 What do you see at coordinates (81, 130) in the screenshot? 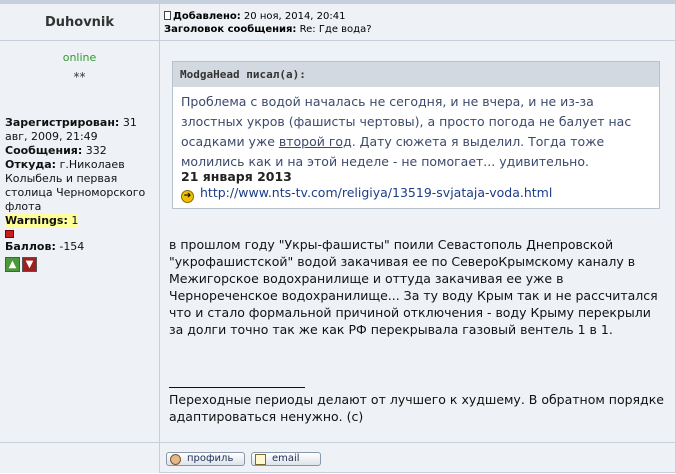
I see `registered-row: Зарегистрирован: 31 авг, 2009, 21:49` at bounding box center [81, 130].